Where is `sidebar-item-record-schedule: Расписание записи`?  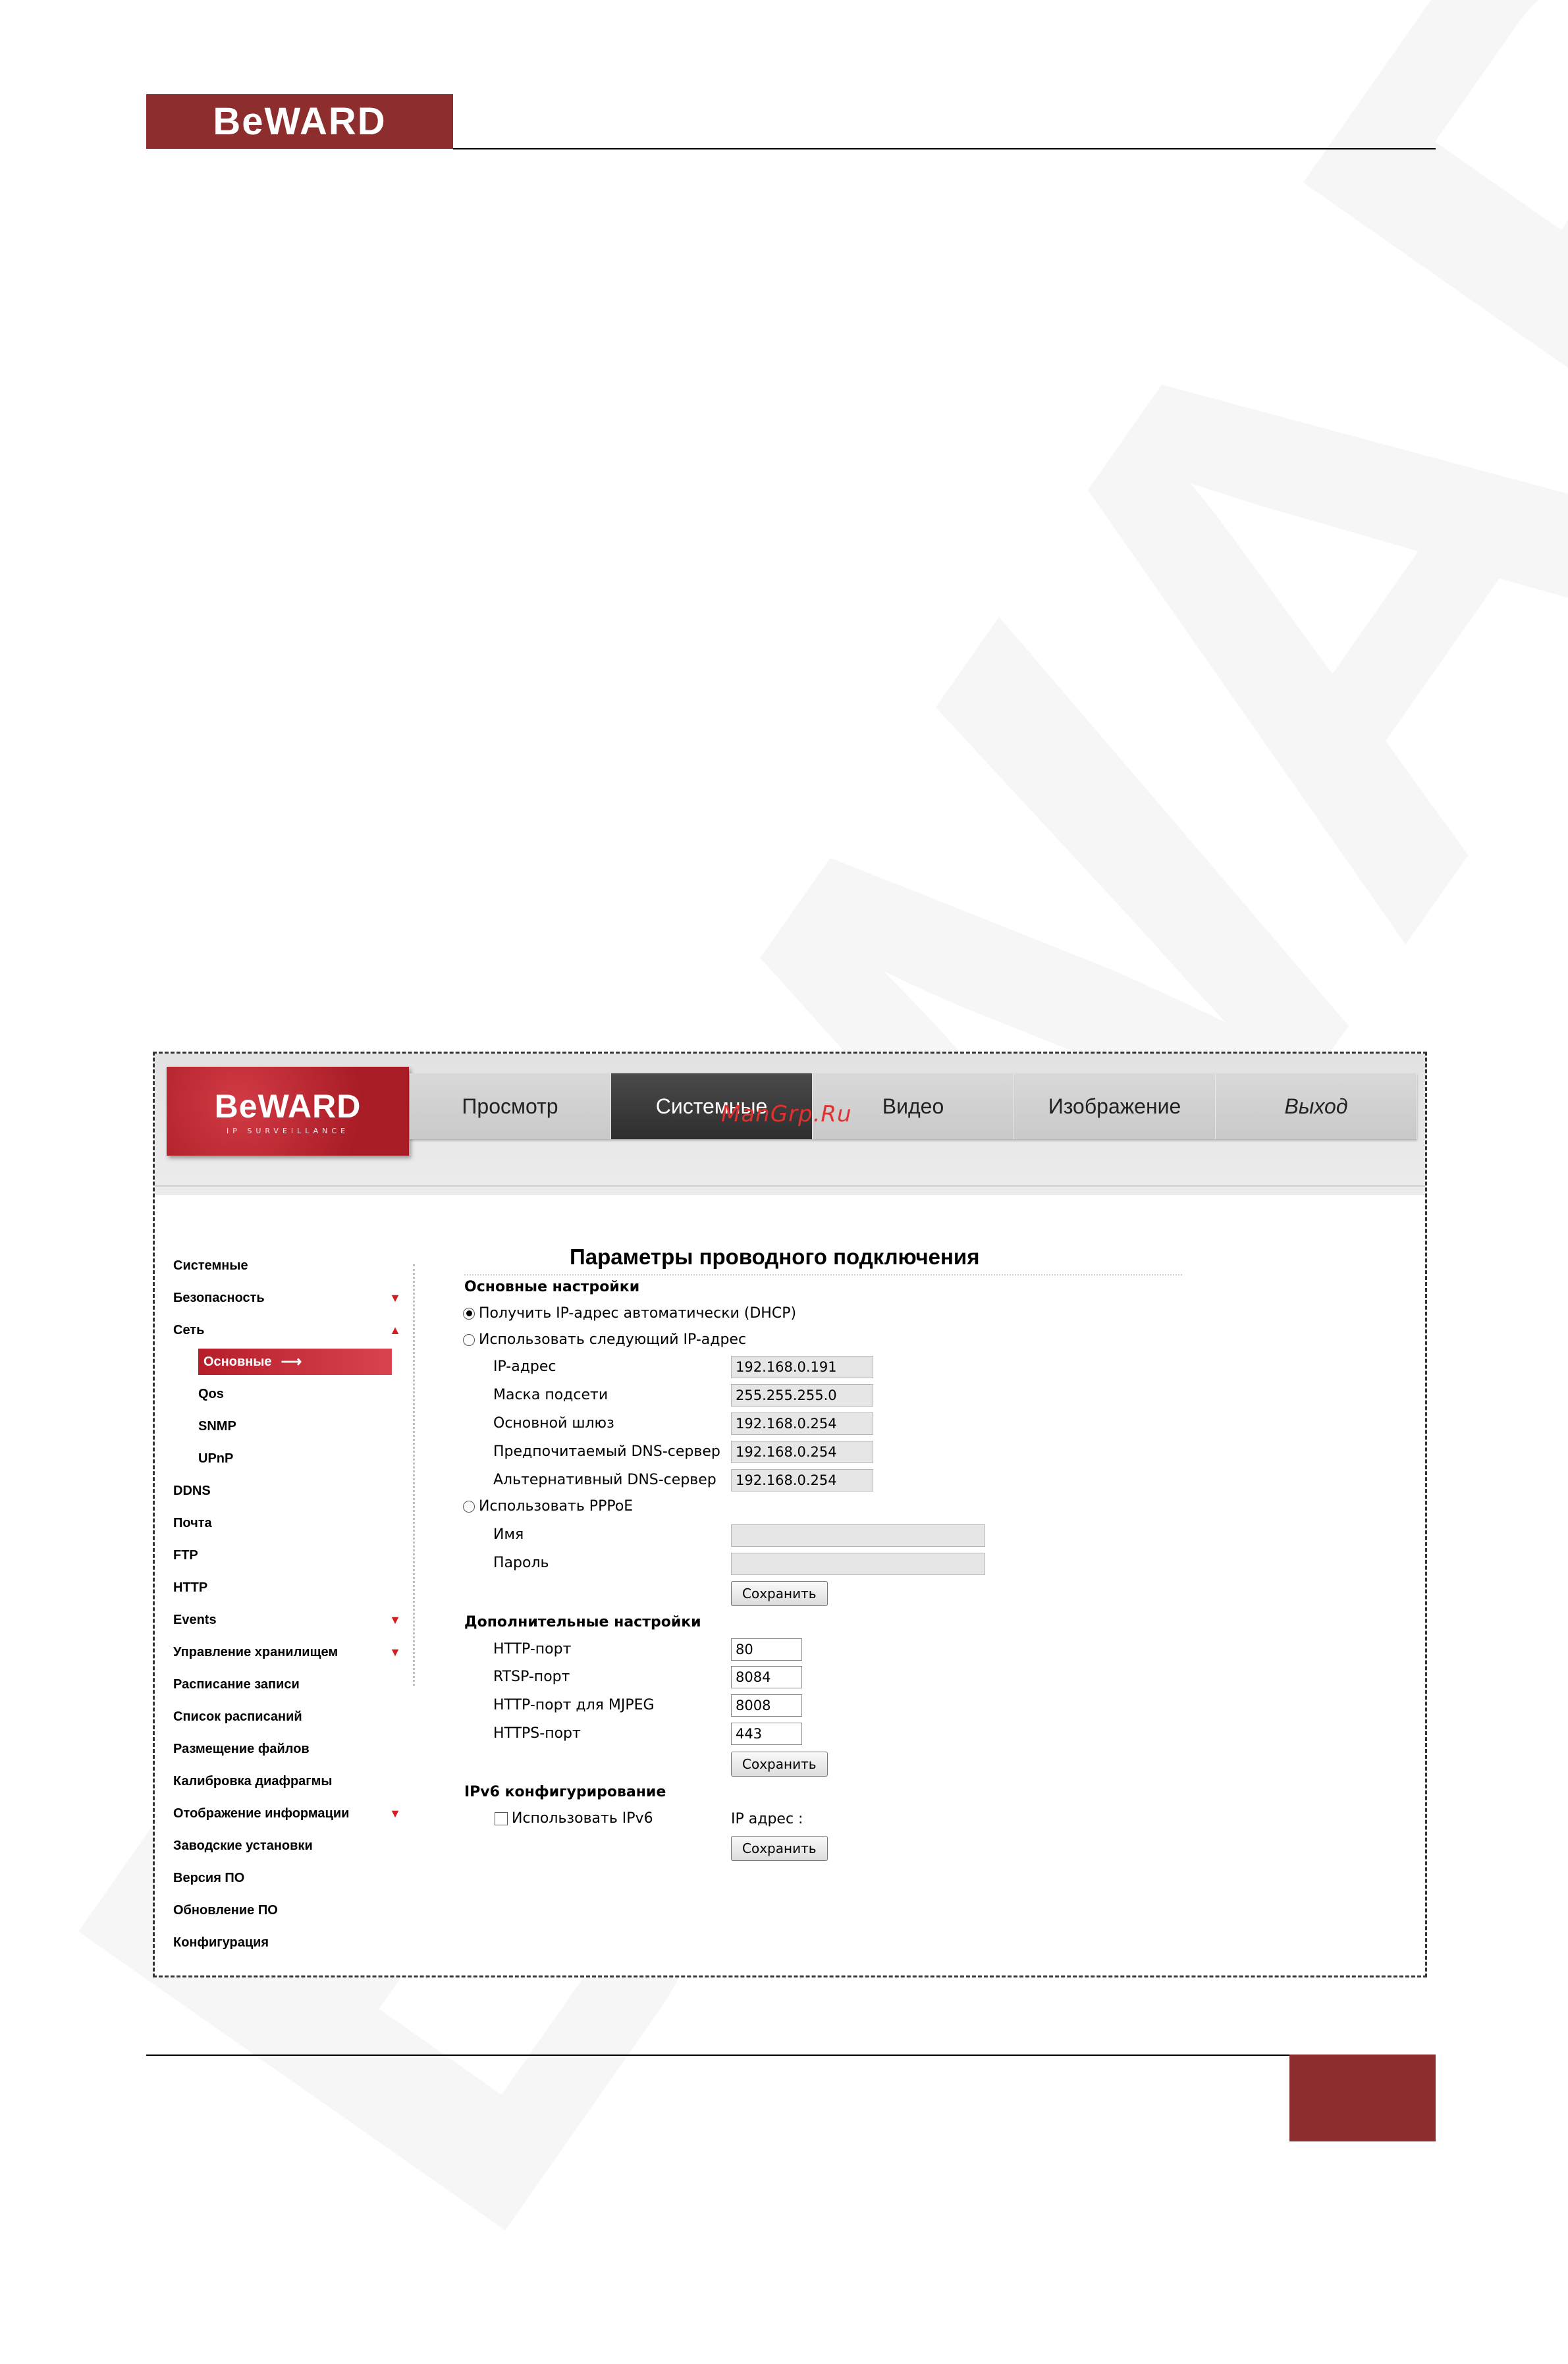 sidebar-item-record-schedule: Расписание записи is located at coordinates (298, 1685).